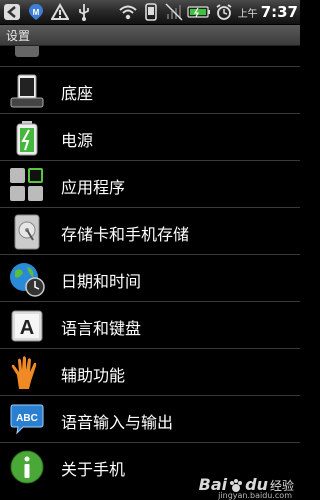 This screenshot has height=500, width=320. I want to click on settings-item-label: 底座, so click(77, 93).